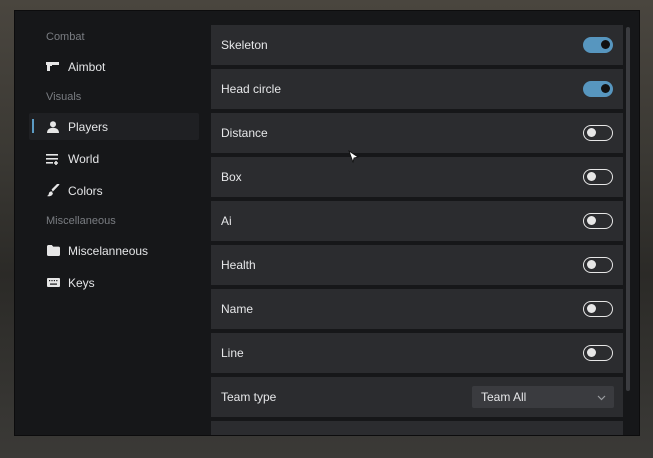 Image resolution: width=653 pixels, height=458 pixels. Describe the element at coordinates (53, 159) in the screenshot. I see `list-icon` at that location.